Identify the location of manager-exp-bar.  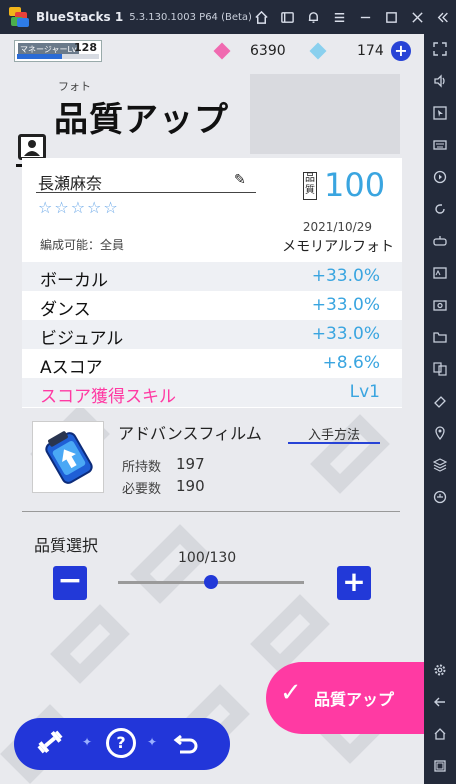
(58, 56).